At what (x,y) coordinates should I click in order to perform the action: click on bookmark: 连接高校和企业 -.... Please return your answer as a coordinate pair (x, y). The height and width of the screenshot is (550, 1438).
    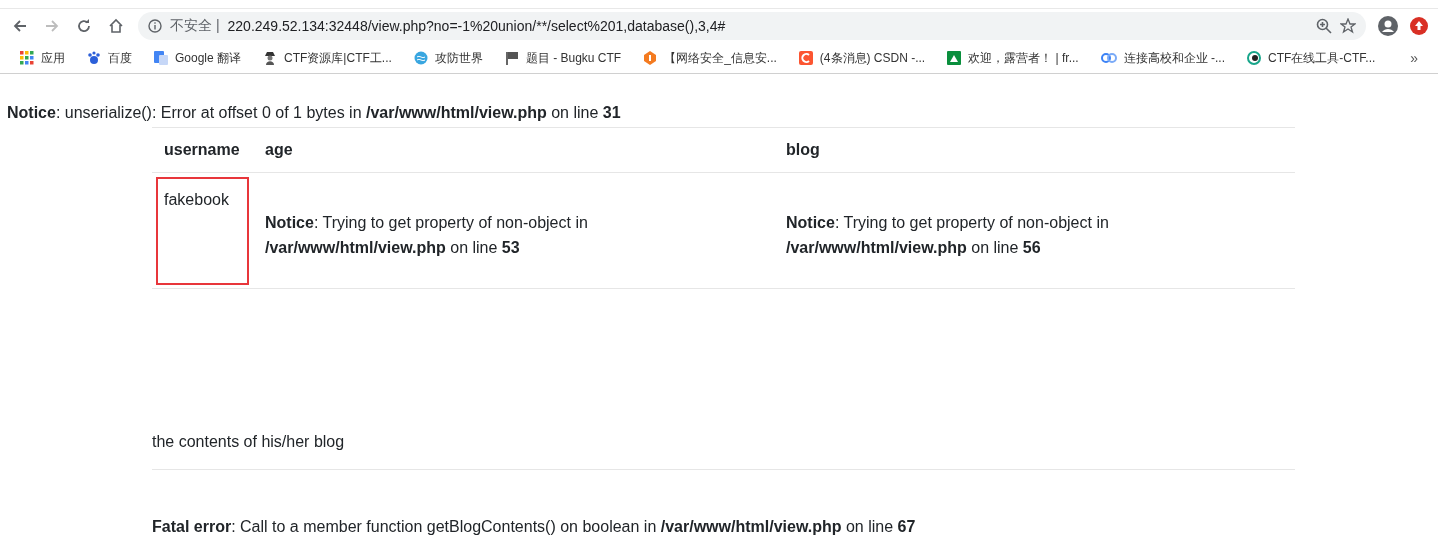
    Looking at the image, I should click on (1162, 58).